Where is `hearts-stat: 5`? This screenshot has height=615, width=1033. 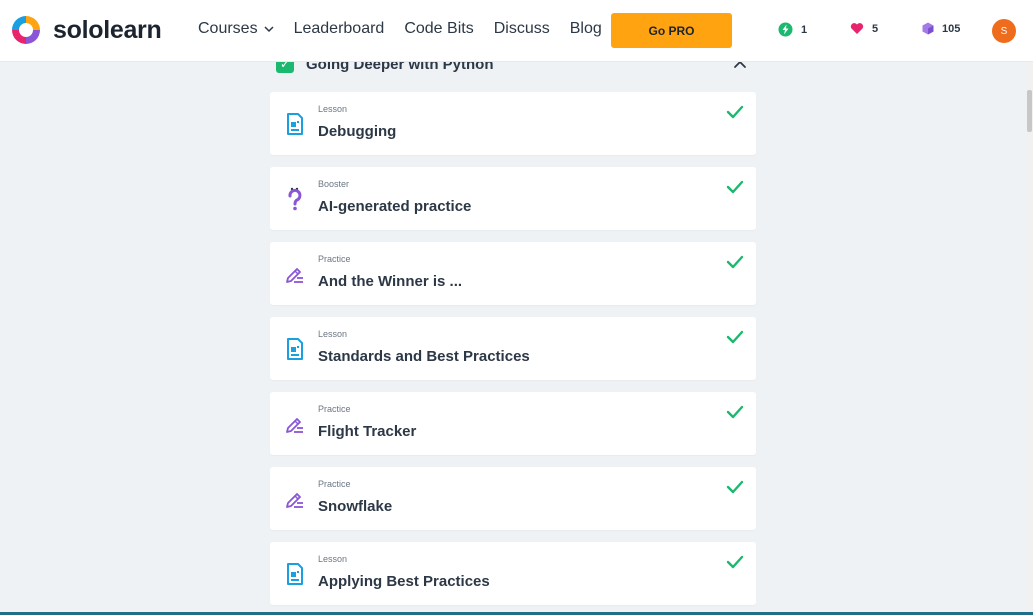 hearts-stat: 5 is located at coordinates (864, 28).